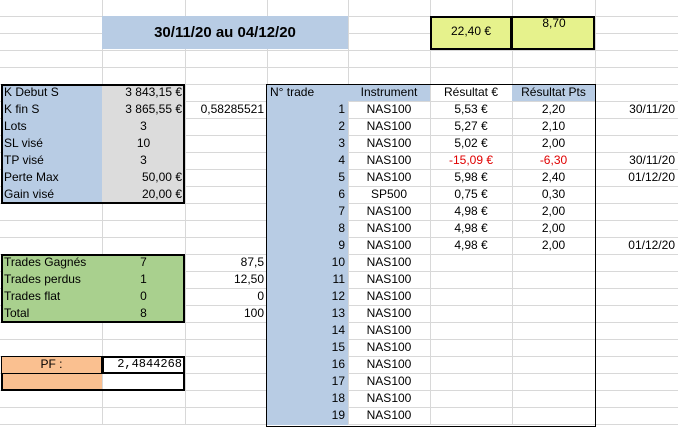 The image size is (678, 427). I want to click on stats-percent: 87,5, so click(226, 262).